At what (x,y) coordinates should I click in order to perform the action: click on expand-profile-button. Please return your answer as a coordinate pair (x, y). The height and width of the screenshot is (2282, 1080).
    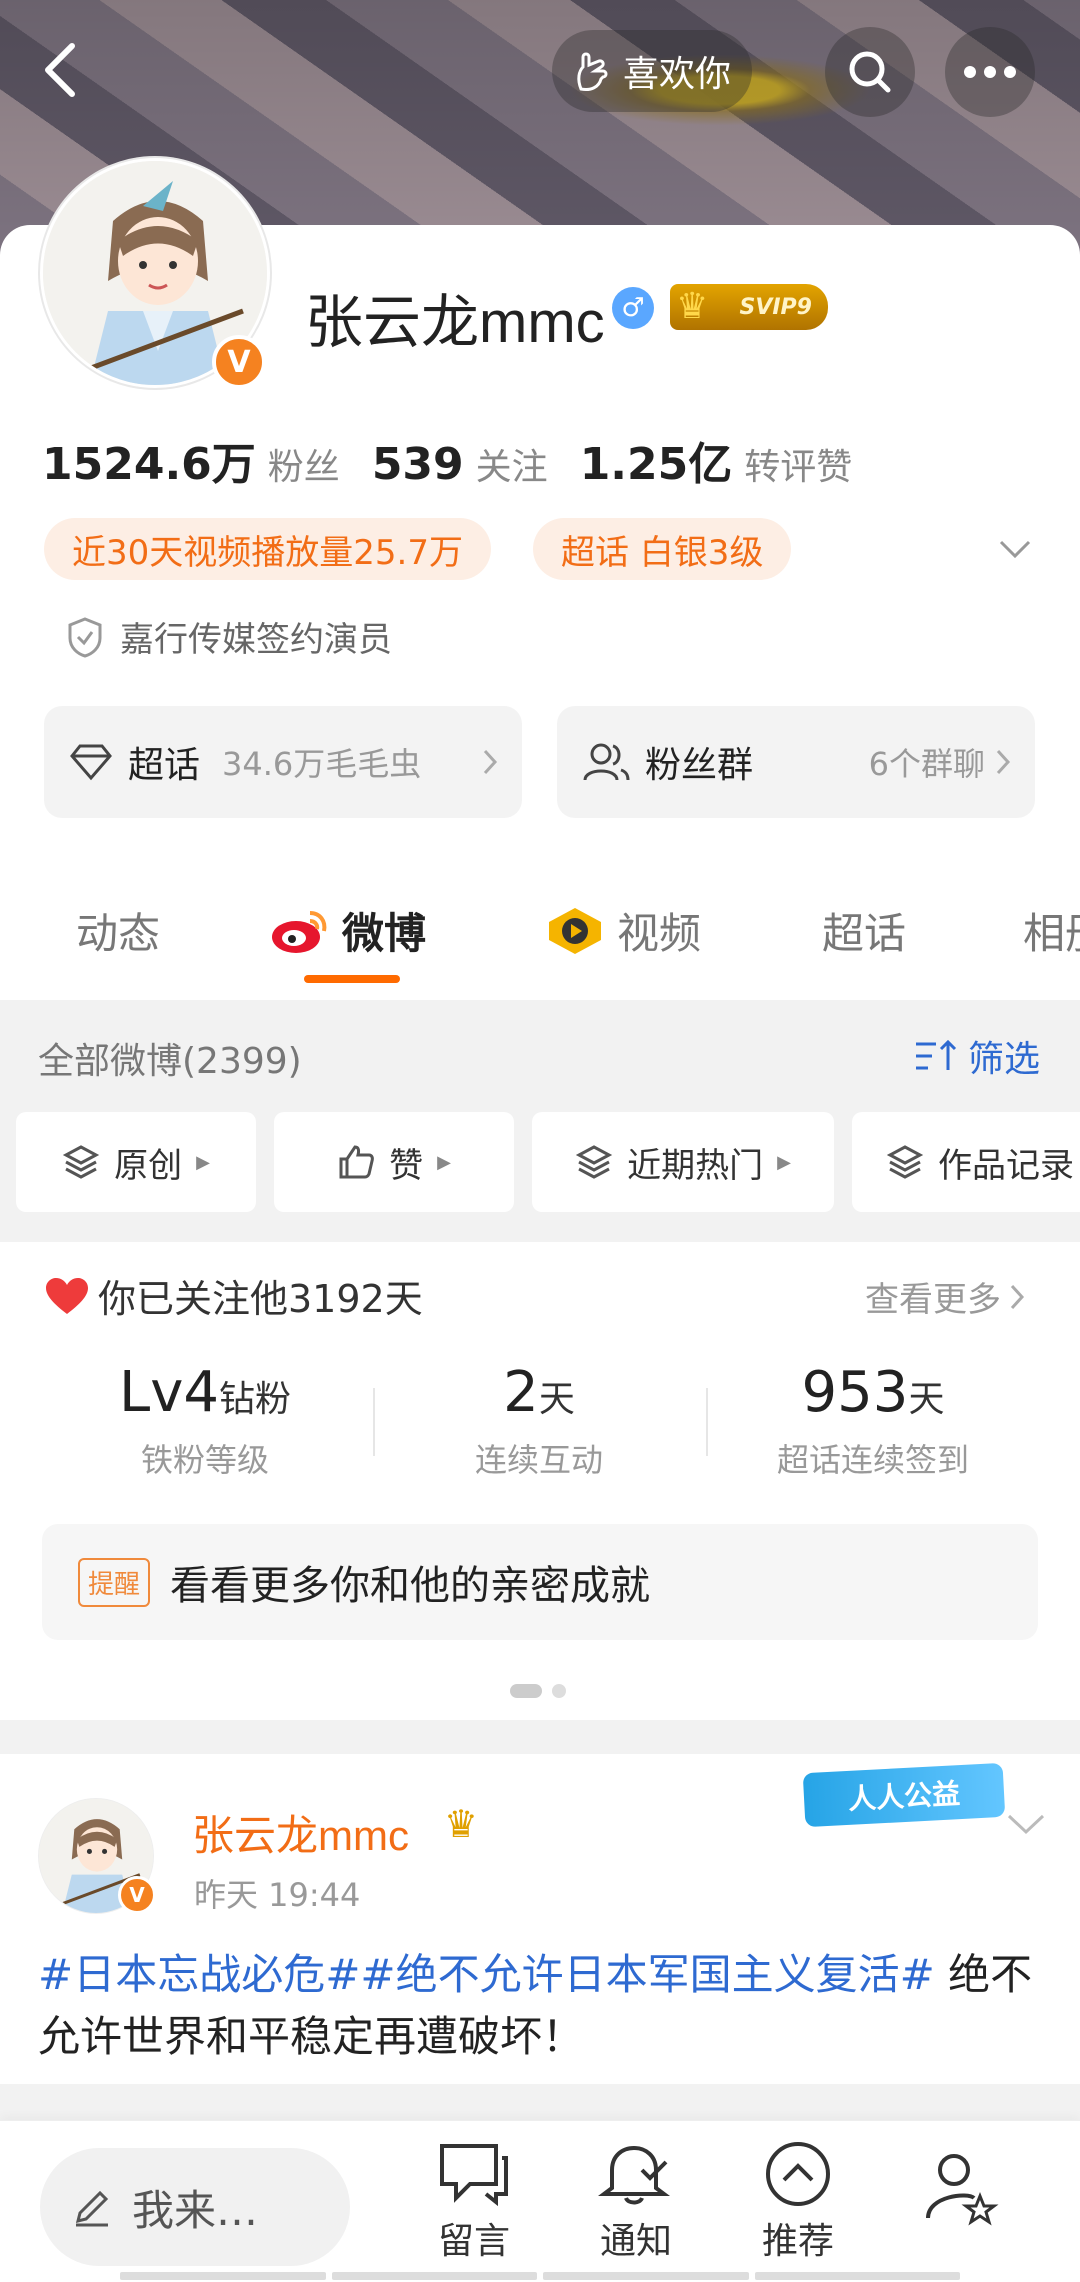
    Looking at the image, I should click on (1015, 548).